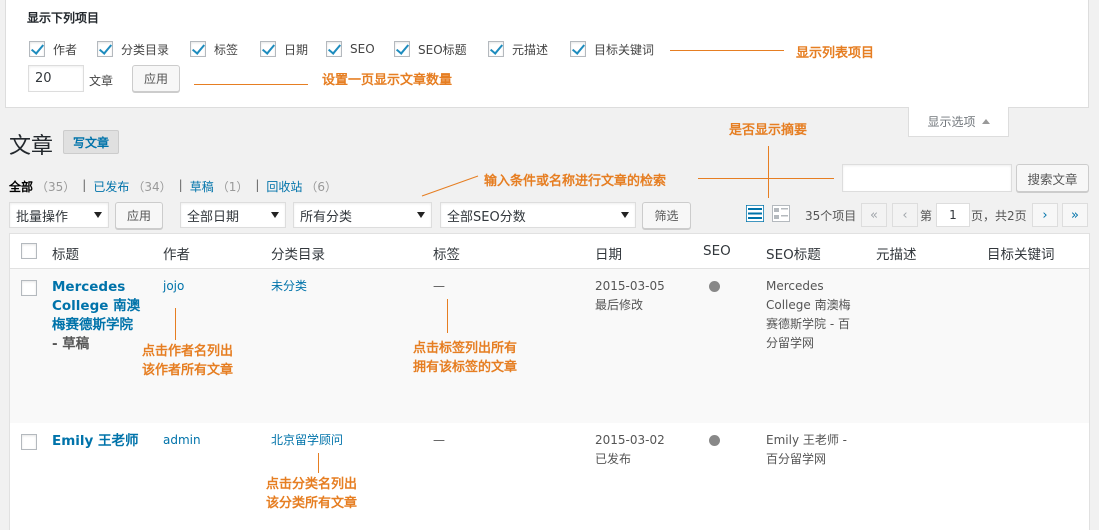 This screenshot has width=1099, height=530. Describe the element at coordinates (768, 130) in the screenshot. I see `annotation-excerpt: 是否显示摘要` at that location.